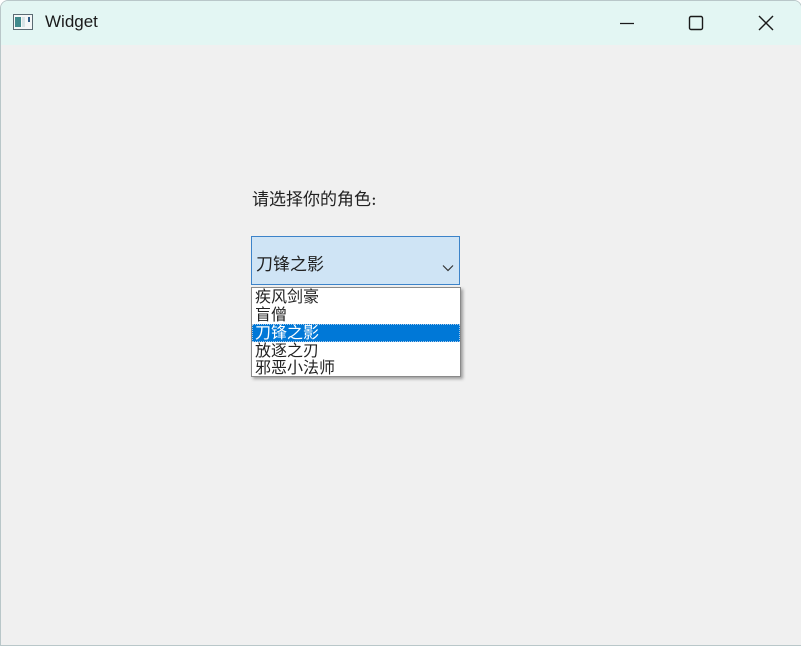 The height and width of the screenshot is (646, 801). What do you see at coordinates (23, 22) in the screenshot?
I see `app-window-icon` at bounding box center [23, 22].